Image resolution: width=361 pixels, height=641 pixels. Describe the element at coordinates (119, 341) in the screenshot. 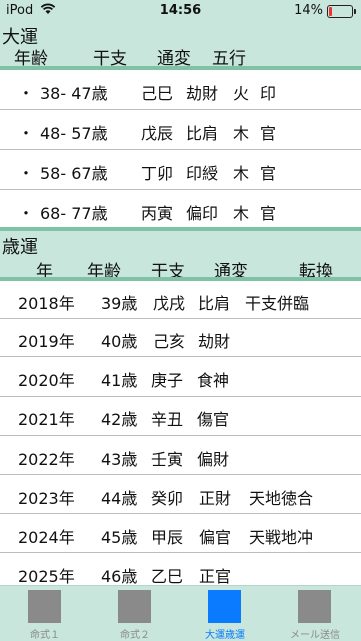

I see `row-age: 40歳` at that location.